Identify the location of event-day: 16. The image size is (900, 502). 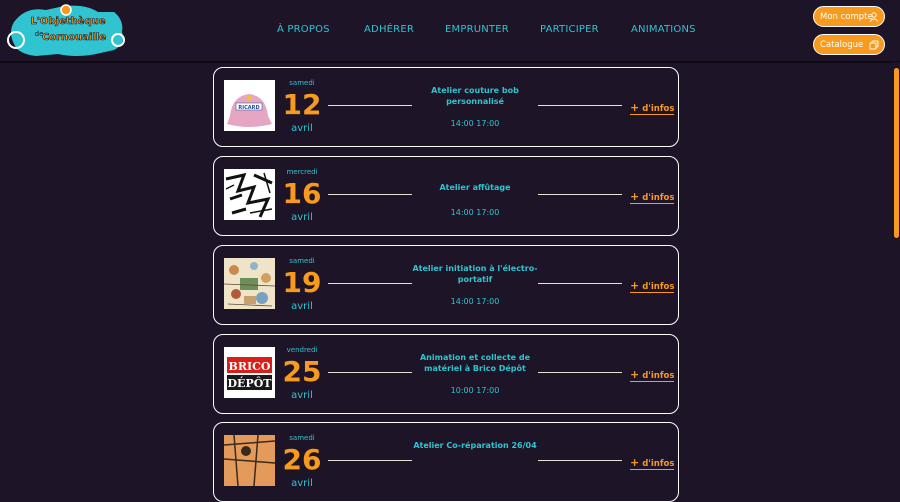
(302, 193).